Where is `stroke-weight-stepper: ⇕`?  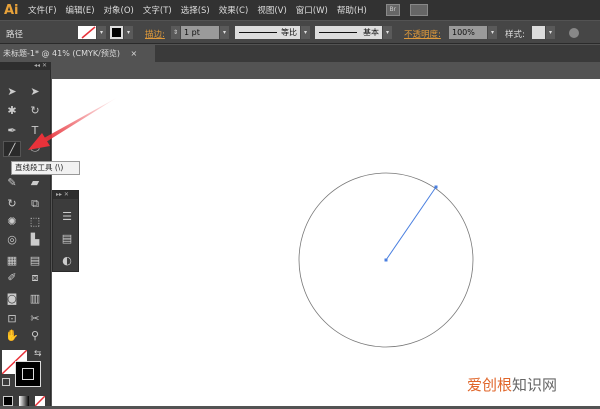 stroke-weight-stepper: ⇕ is located at coordinates (175, 32).